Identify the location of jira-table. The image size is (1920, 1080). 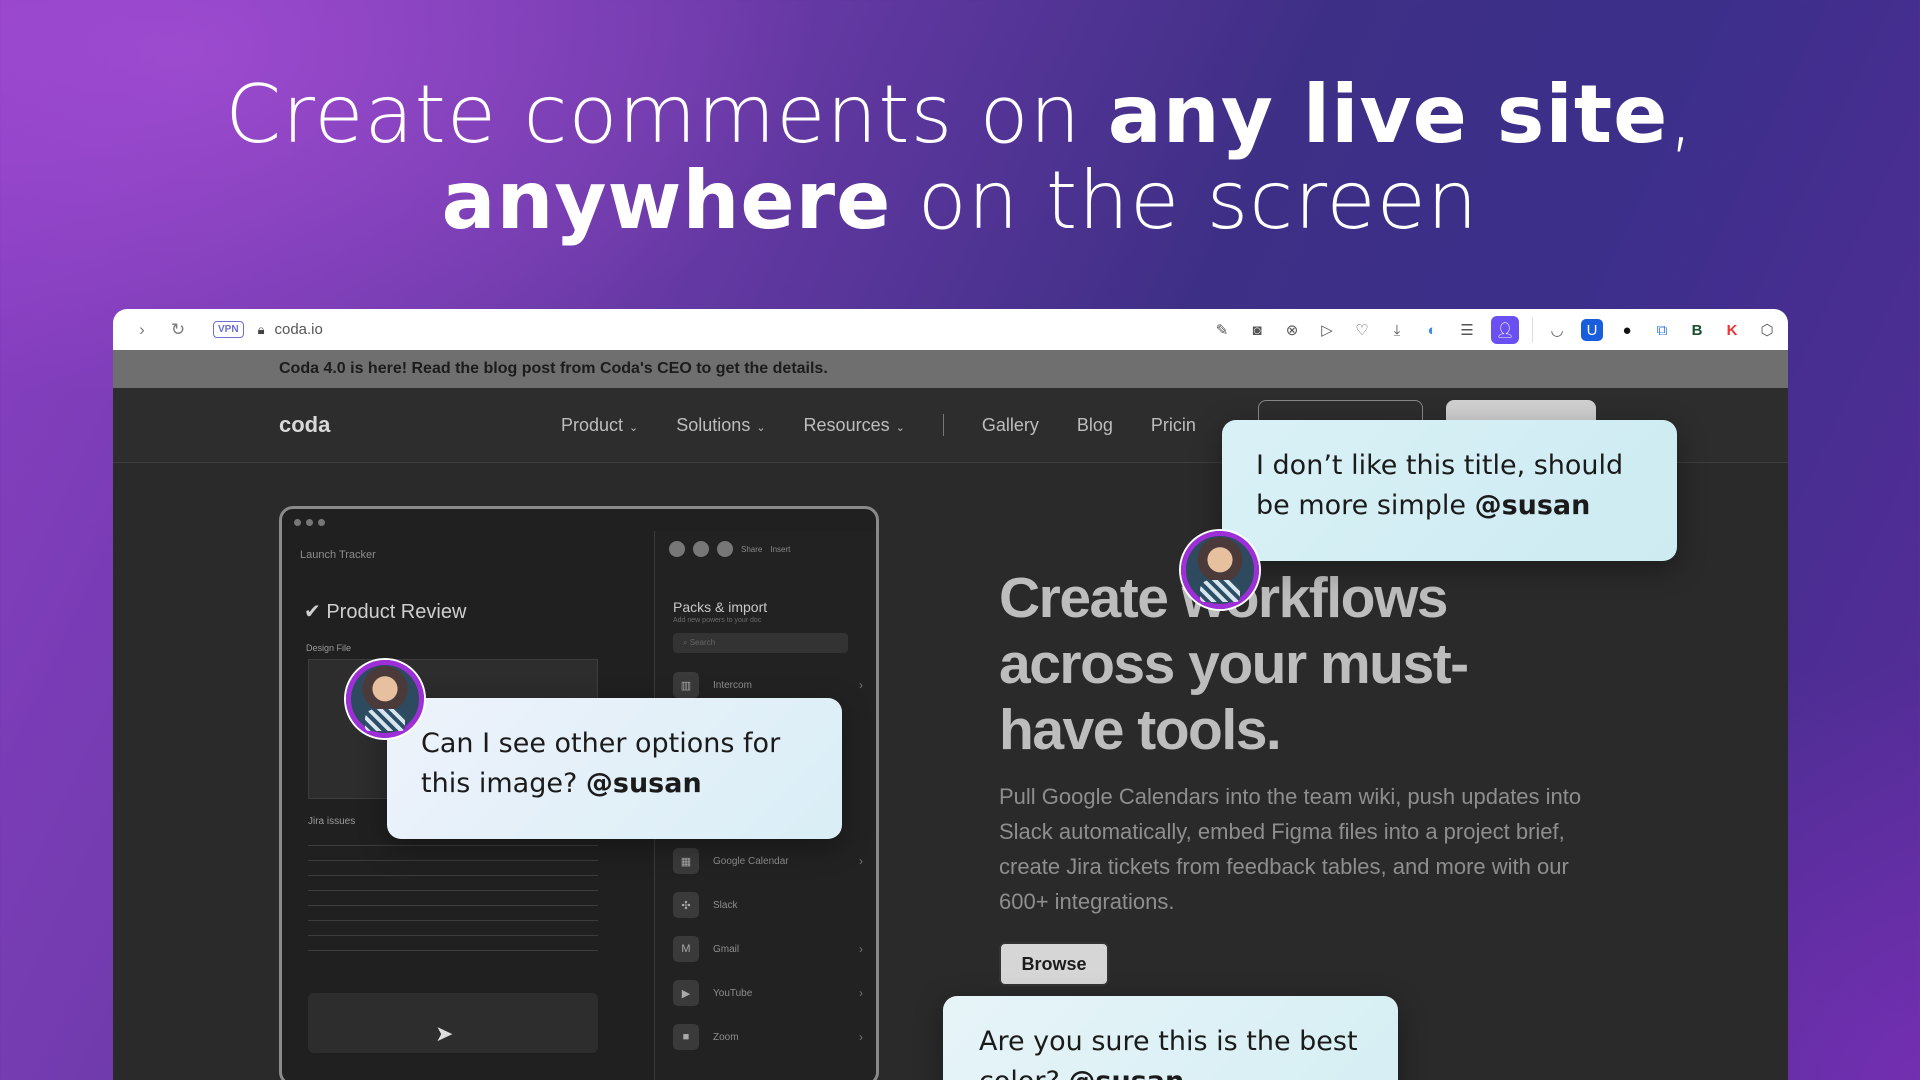
(453, 891).